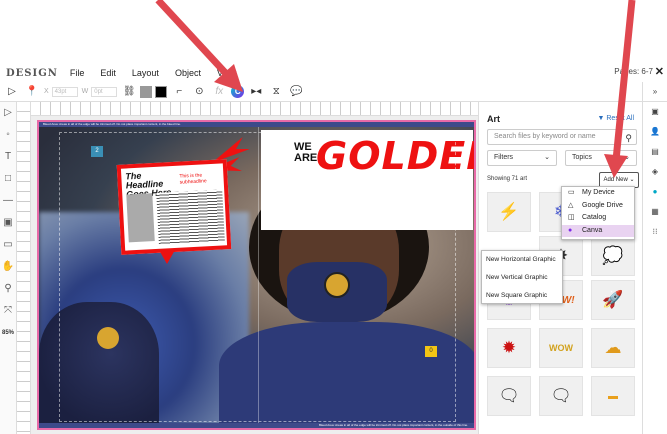 This screenshot has width=667, height=434. Describe the element at coordinates (602, 205) in the screenshot. I see `google-drive-label: Google Drive` at that location.